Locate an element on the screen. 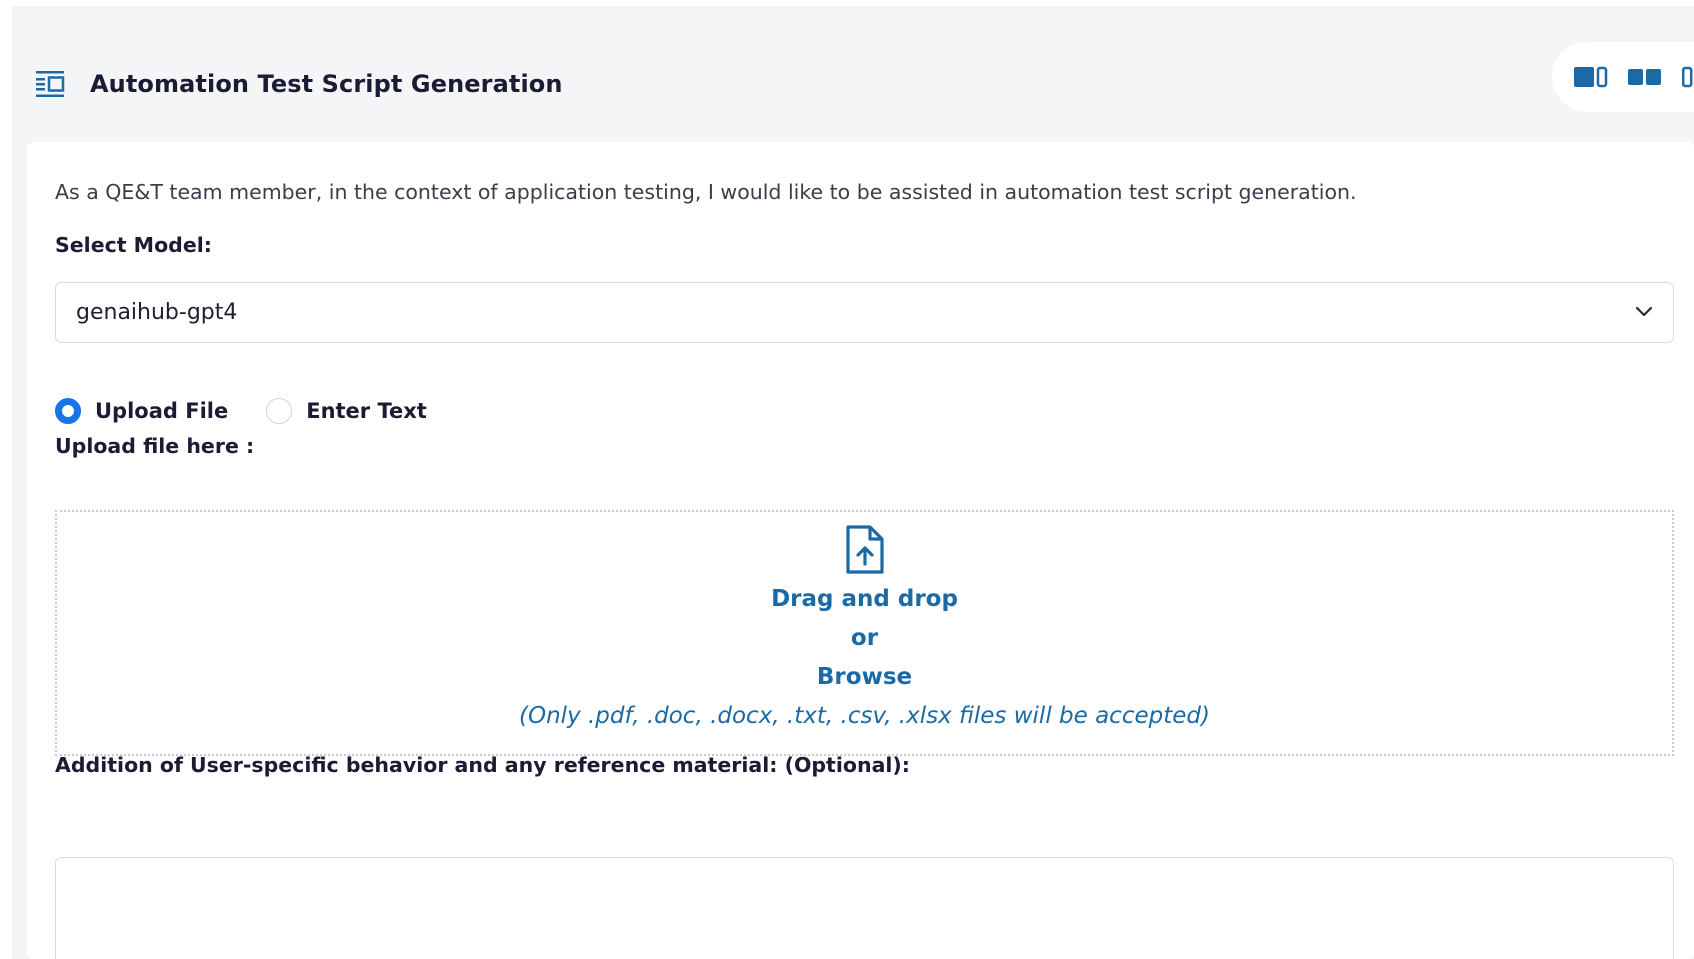 The height and width of the screenshot is (959, 1694). layout-left-wide-icon is located at coordinates (1591, 77).